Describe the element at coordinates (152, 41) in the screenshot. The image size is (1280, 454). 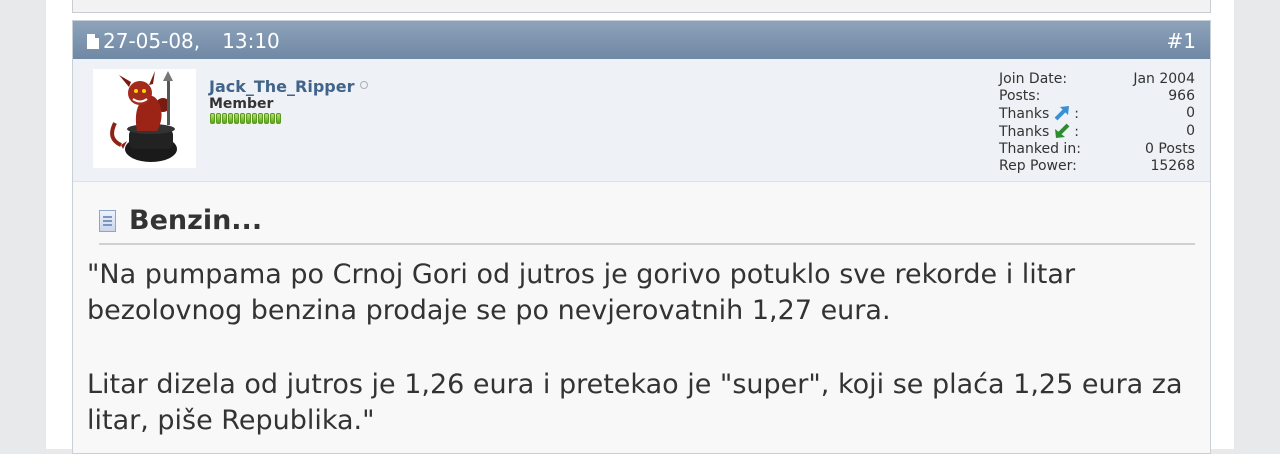
I see `post-date-text: 27-05-08,` at that location.